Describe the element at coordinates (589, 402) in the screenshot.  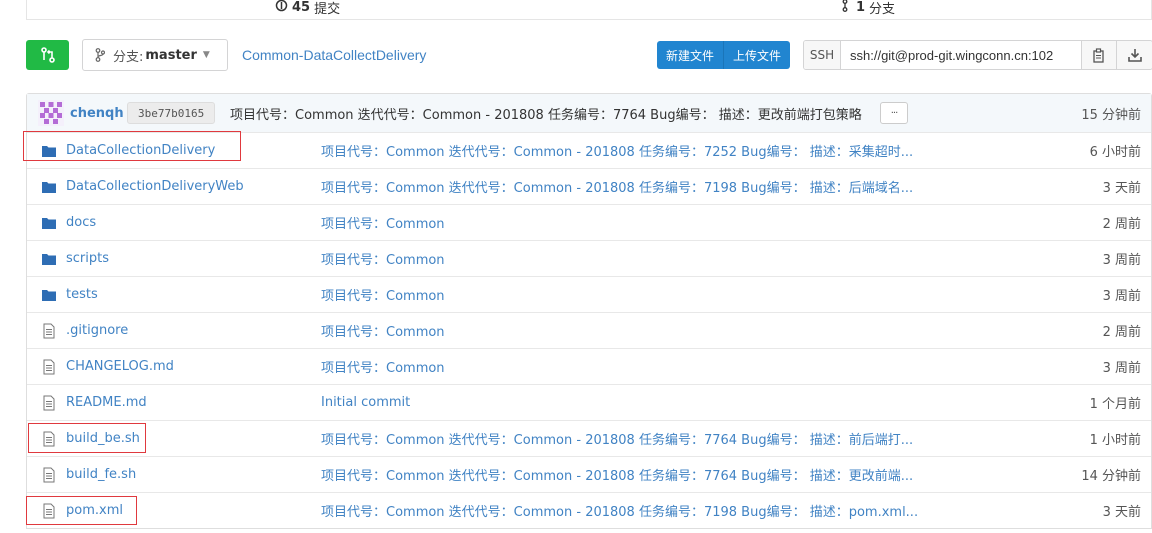
I see `file-row: README.md Initial commit 1 个月前` at that location.